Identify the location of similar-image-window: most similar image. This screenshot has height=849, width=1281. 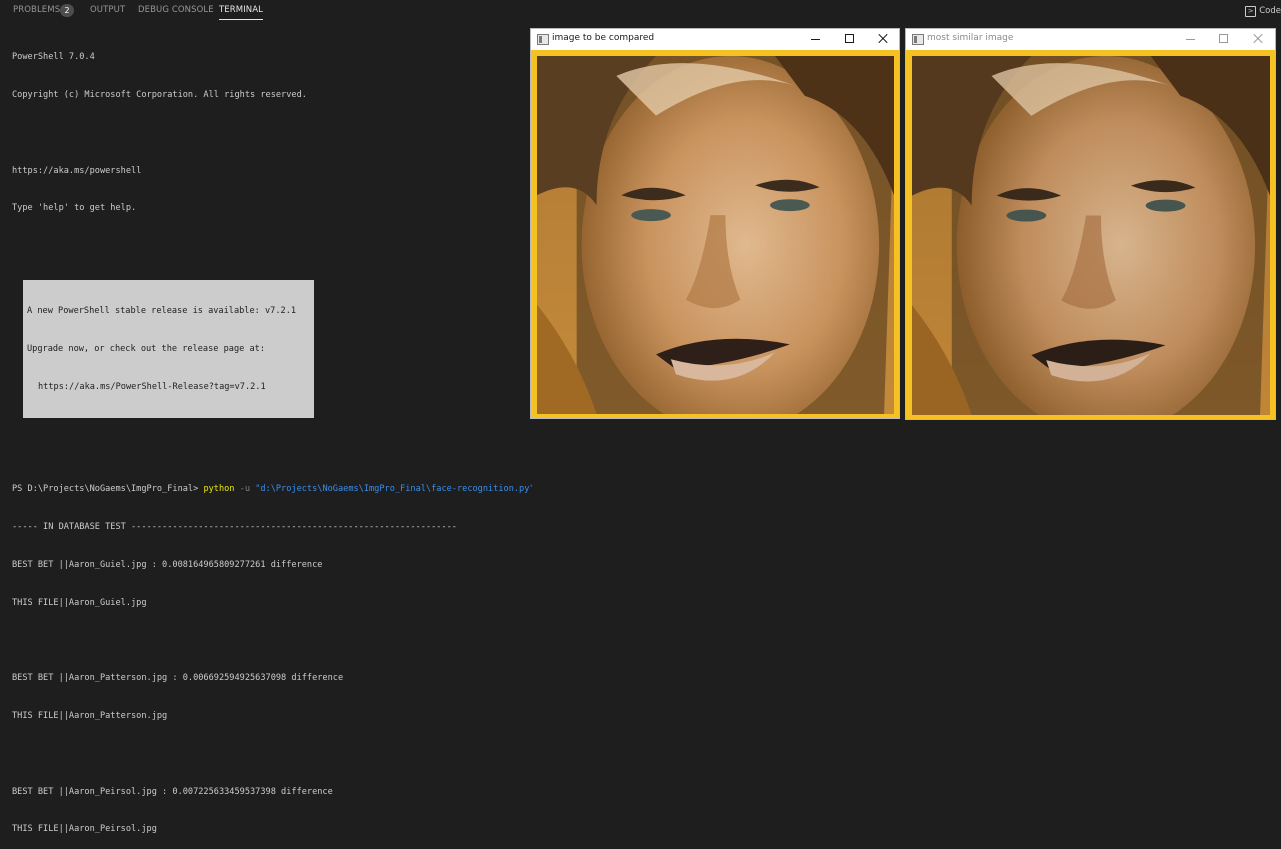
(1090, 224).